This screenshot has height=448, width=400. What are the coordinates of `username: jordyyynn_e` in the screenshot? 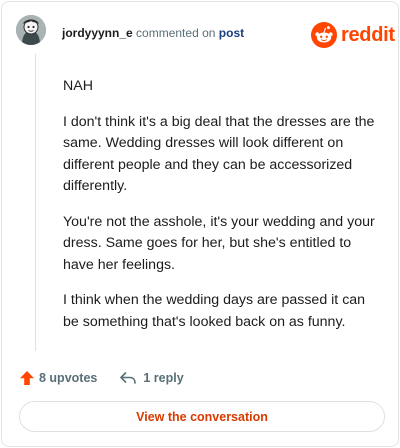 It's located at (97, 33).